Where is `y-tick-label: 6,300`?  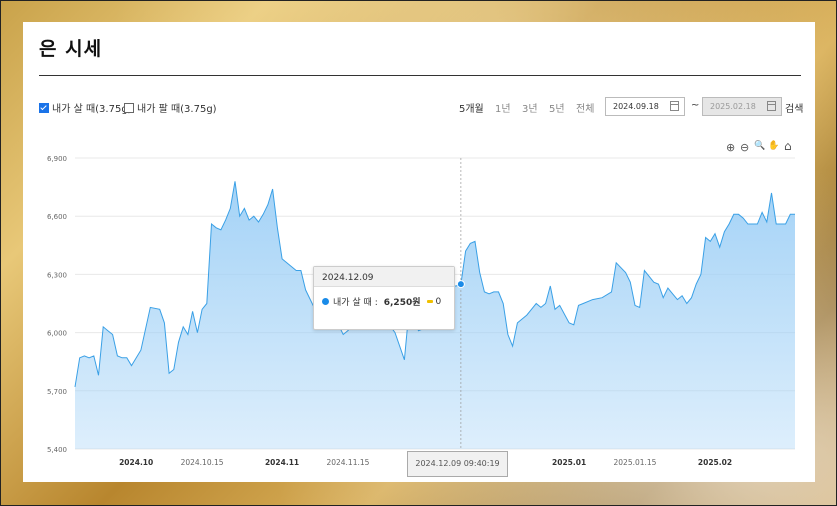 y-tick-label: 6,300 is located at coordinates (57, 275).